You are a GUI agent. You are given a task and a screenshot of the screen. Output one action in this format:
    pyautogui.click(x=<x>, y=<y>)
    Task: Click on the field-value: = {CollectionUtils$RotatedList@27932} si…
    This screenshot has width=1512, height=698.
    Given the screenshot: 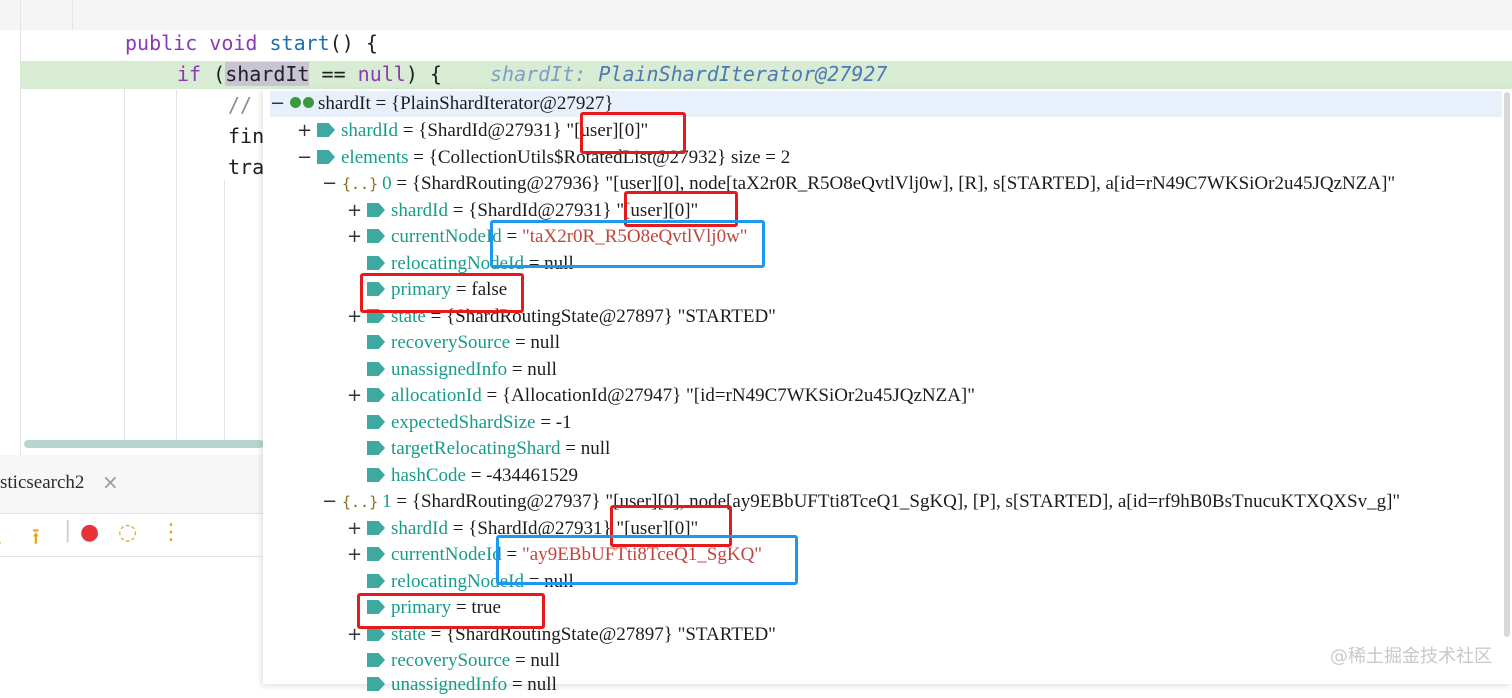 What is the action you would take?
    pyautogui.click(x=599, y=157)
    